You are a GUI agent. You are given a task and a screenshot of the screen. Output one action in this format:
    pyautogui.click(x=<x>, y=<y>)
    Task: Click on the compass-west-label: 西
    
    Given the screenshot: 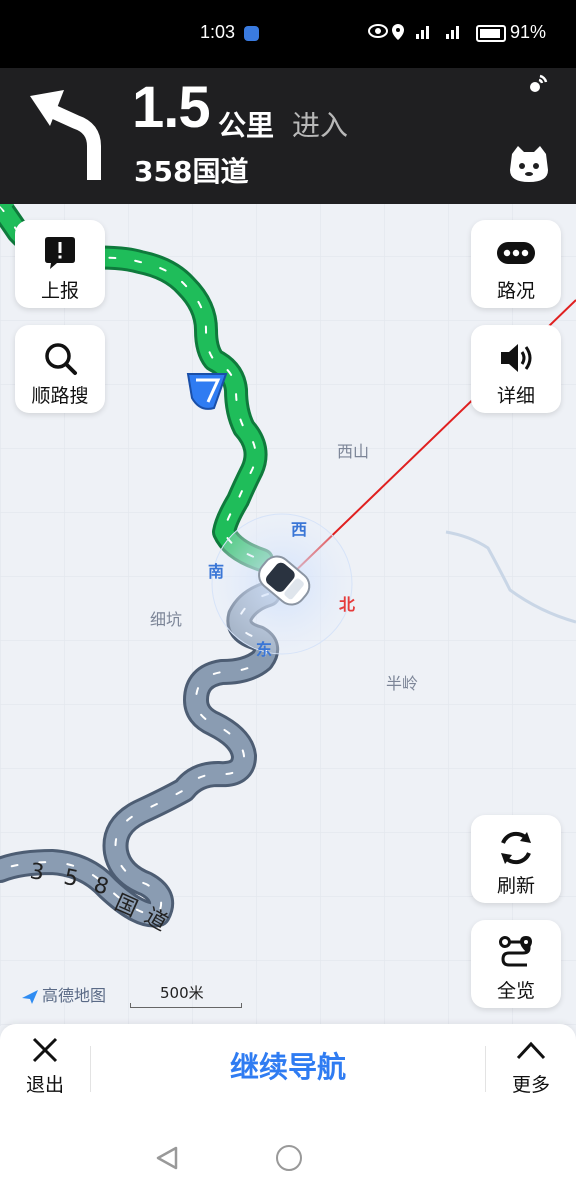 What is the action you would take?
    pyautogui.click(x=299, y=529)
    